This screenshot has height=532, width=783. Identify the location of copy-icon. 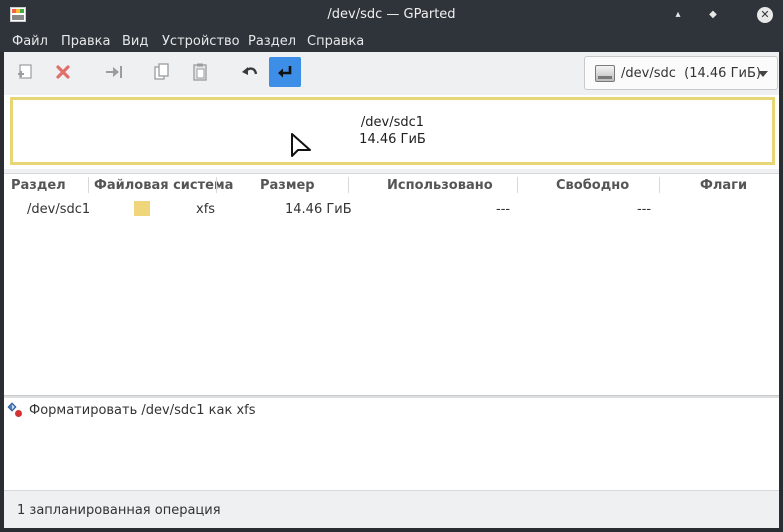
(161, 71).